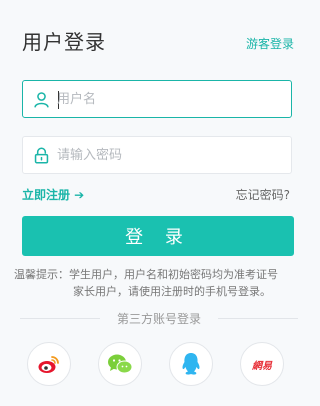  I want to click on wechat-login-button, so click(120, 364).